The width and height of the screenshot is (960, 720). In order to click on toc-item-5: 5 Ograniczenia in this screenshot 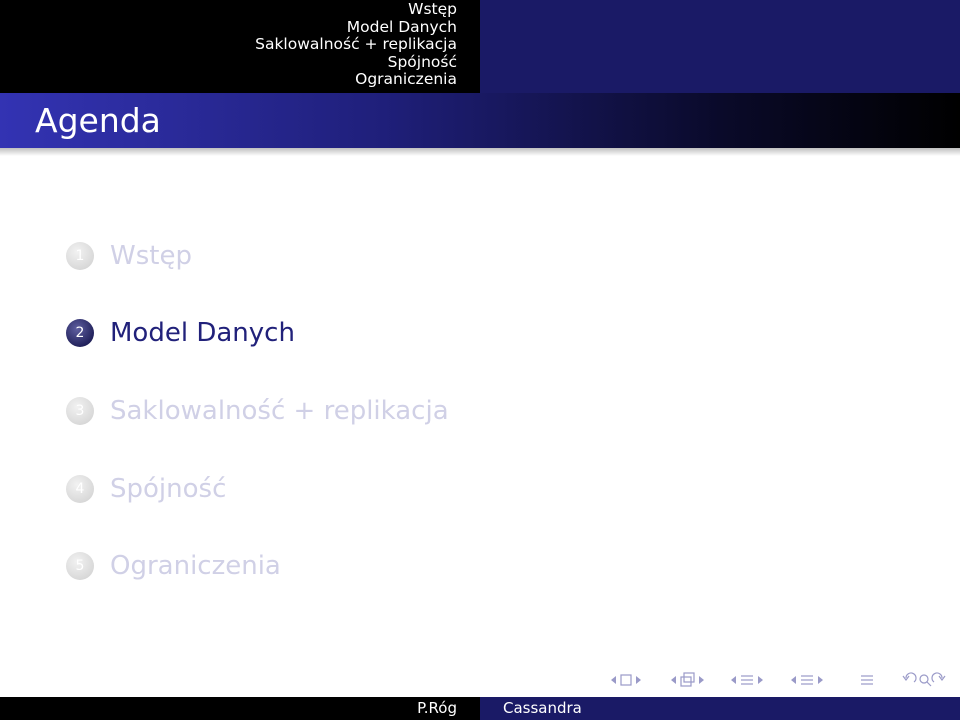, I will do `click(173, 566)`.